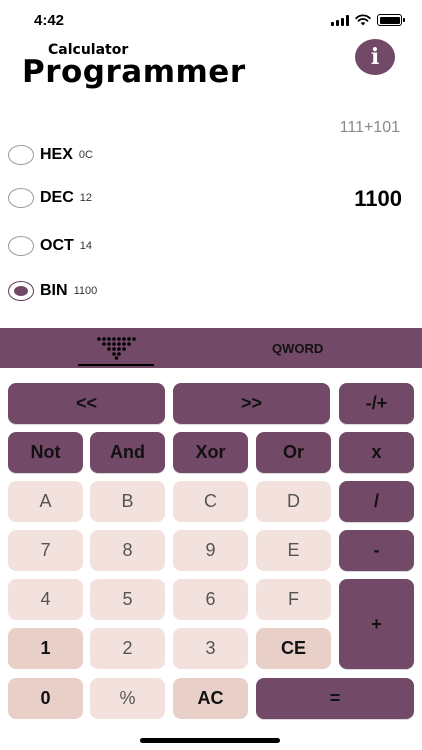 Image resolution: width=422 pixels, height=750 pixels. What do you see at coordinates (293, 550) in the screenshot?
I see `key-e: E` at bounding box center [293, 550].